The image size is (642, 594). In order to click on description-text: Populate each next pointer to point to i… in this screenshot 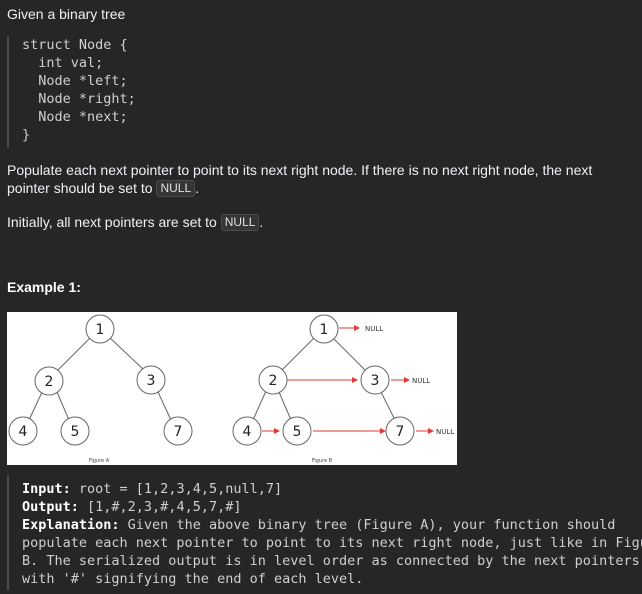, I will do `click(300, 179)`.